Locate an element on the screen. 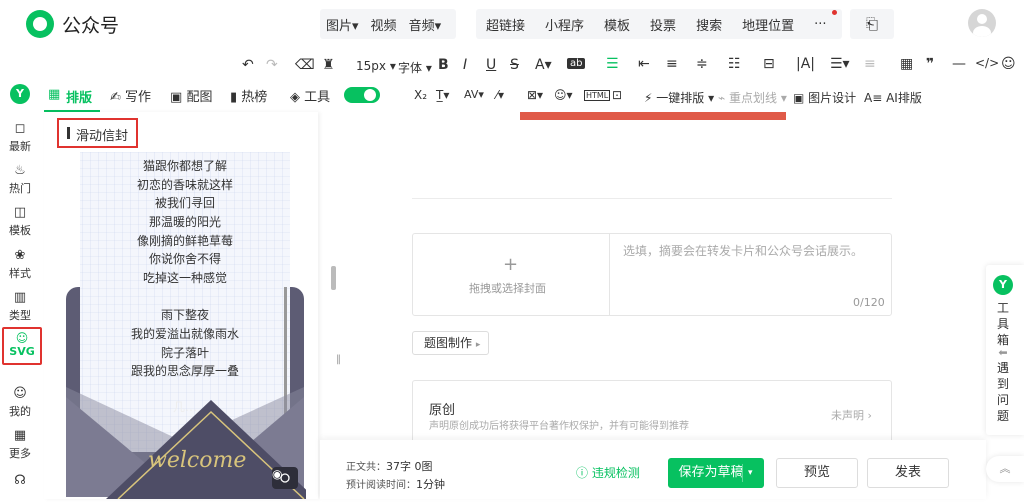 The height and width of the screenshot is (503, 1024). summary-input: 选填，摘要会在转发卡片和公众号会话展示。 is located at coordinates (743, 250).